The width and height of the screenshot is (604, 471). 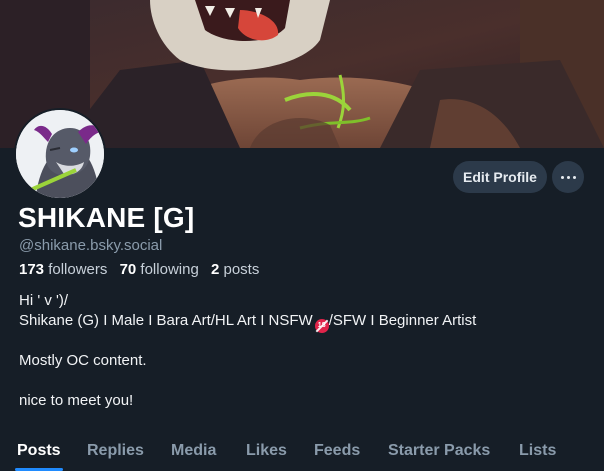 What do you see at coordinates (32, 269) in the screenshot?
I see `followers-count: 173` at bounding box center [32, 269].